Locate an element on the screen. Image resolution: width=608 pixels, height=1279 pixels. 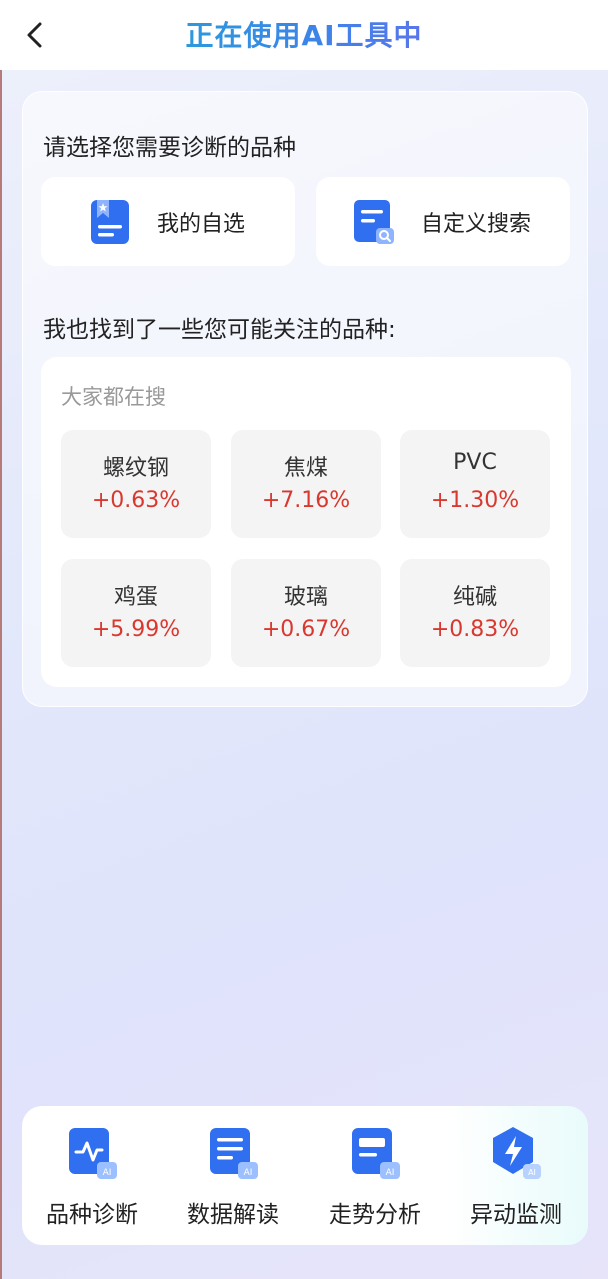
select-title: 请选择您需要诊断的品种 is located at coordinates (169, 148).